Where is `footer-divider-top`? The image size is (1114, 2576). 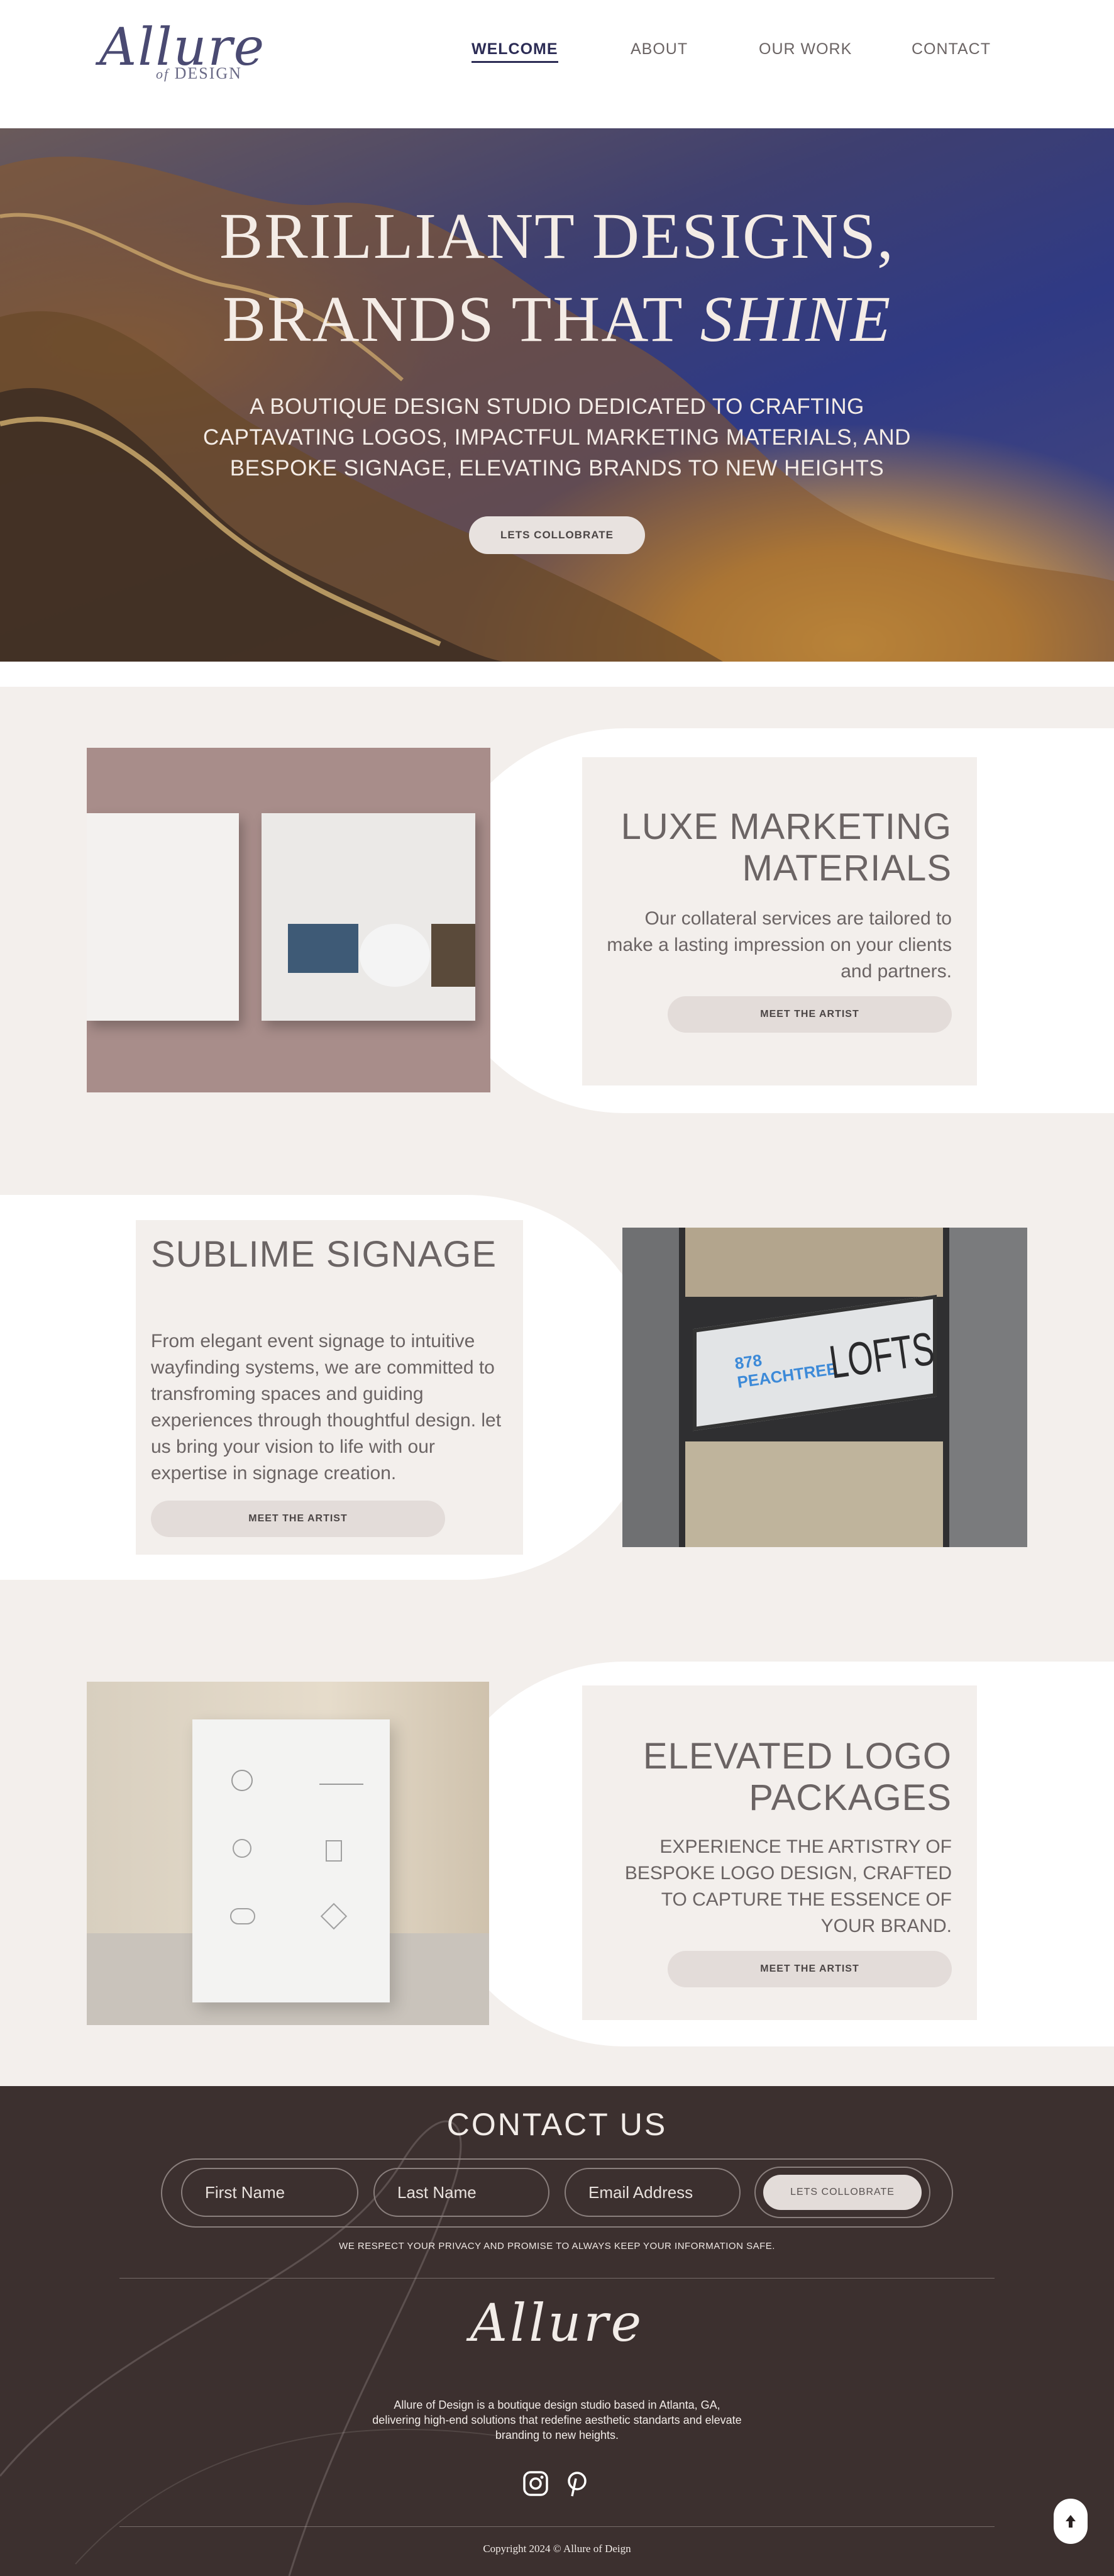
footer-divider-top is located at coordinates (557, 2278).